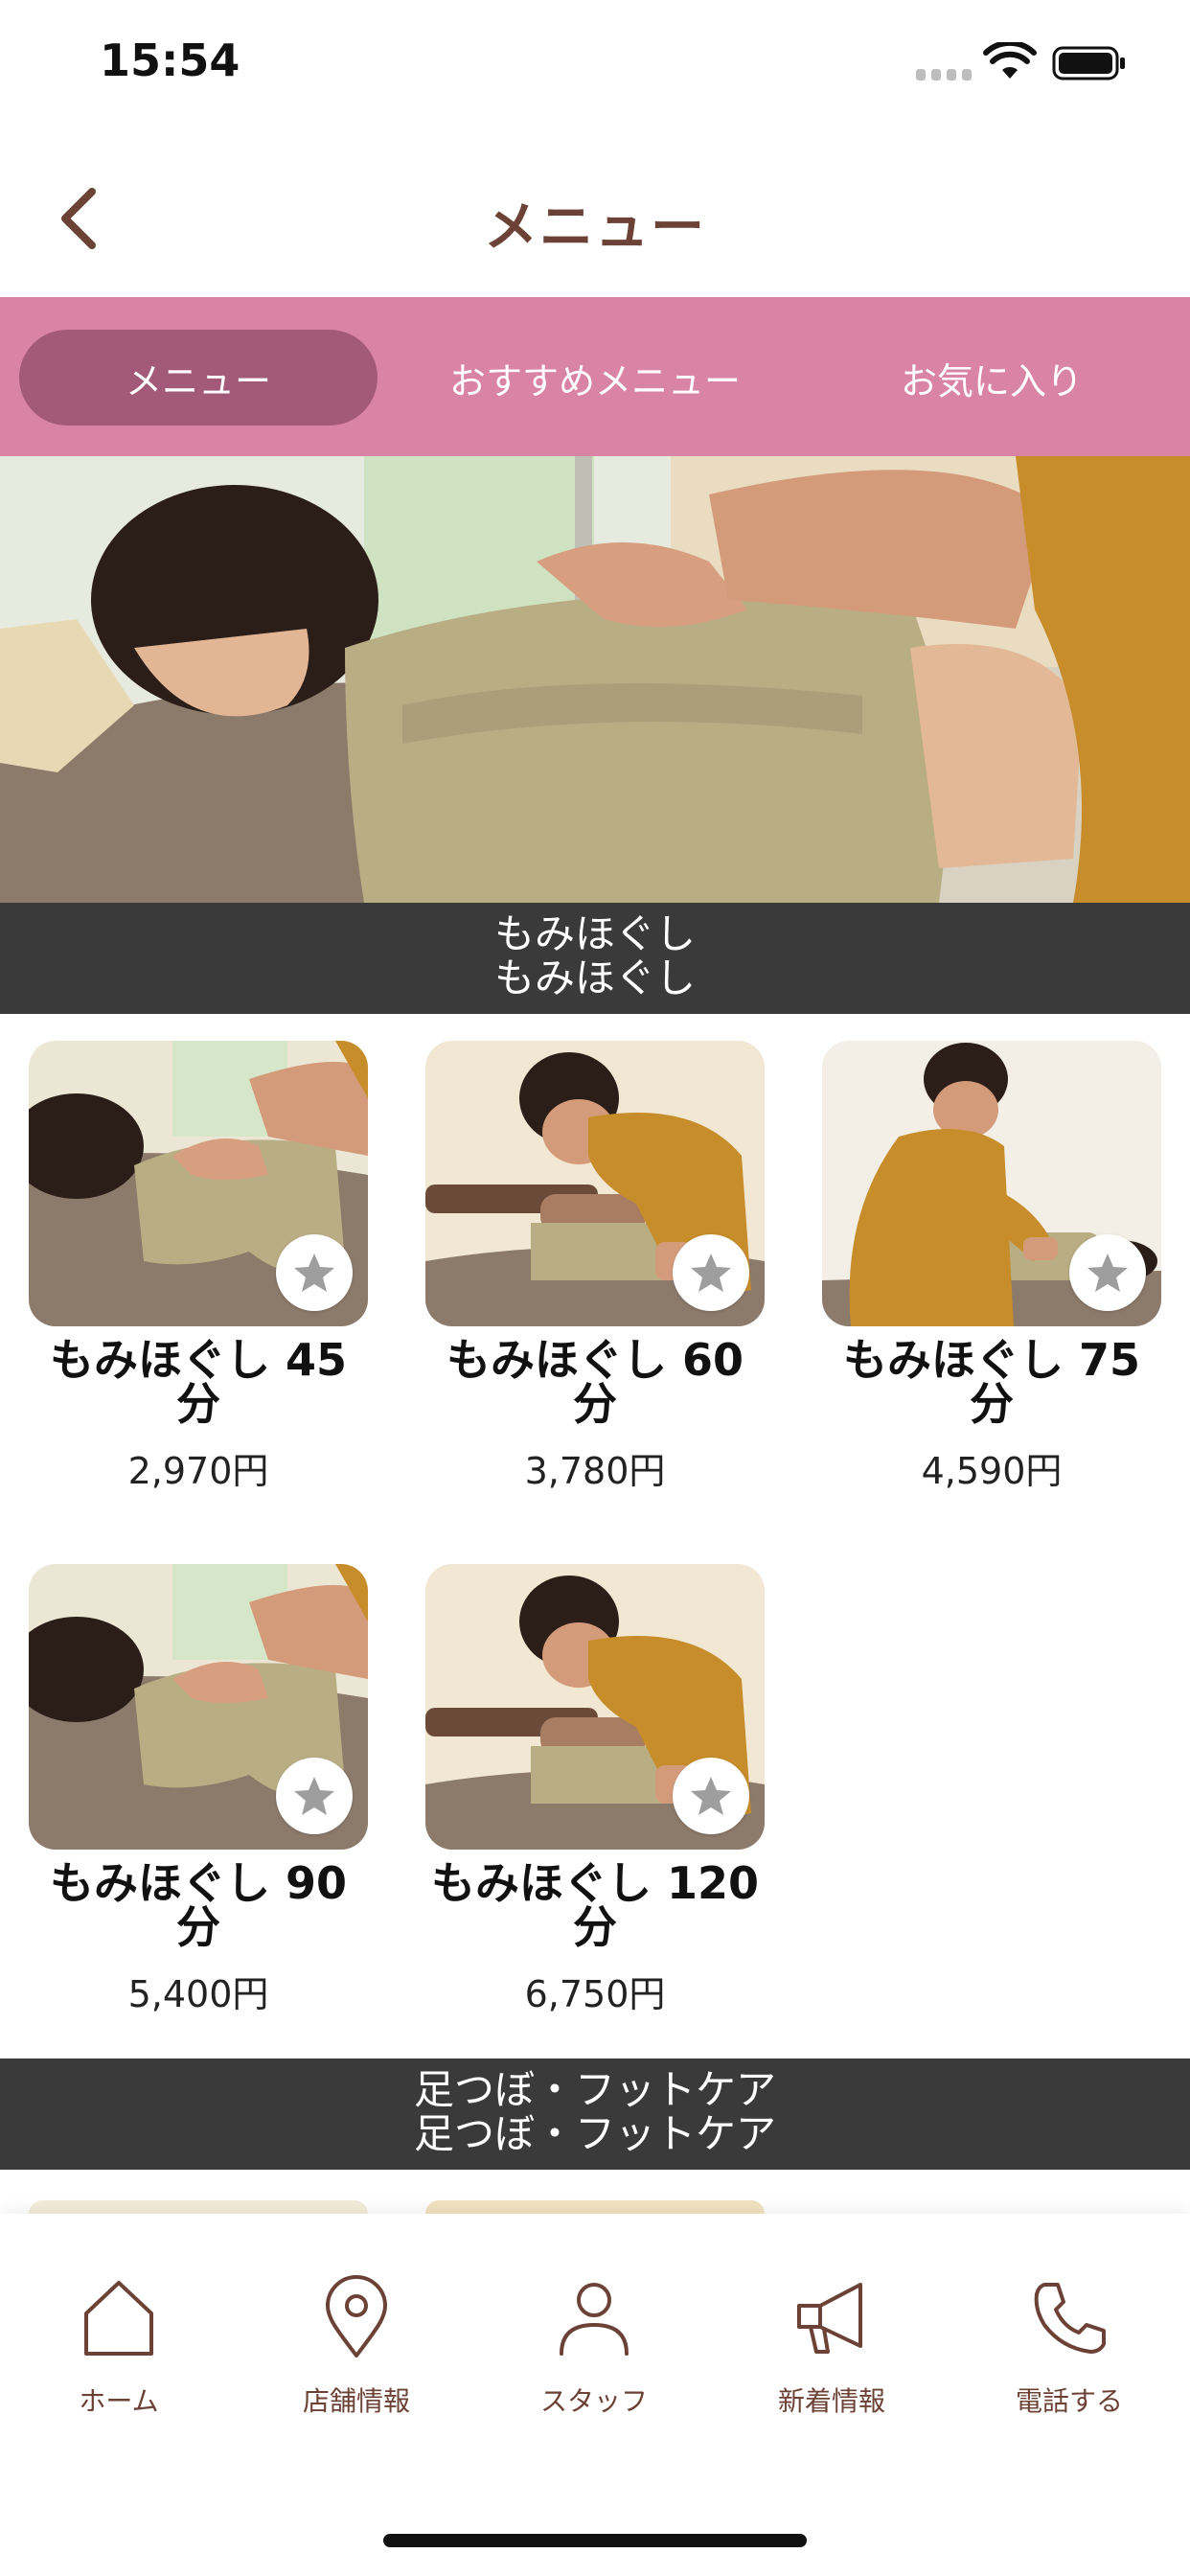  Describe the element at coordinates (594, 977) in the screenshot. I see `section-subtitle: もみほぐし` at that location.